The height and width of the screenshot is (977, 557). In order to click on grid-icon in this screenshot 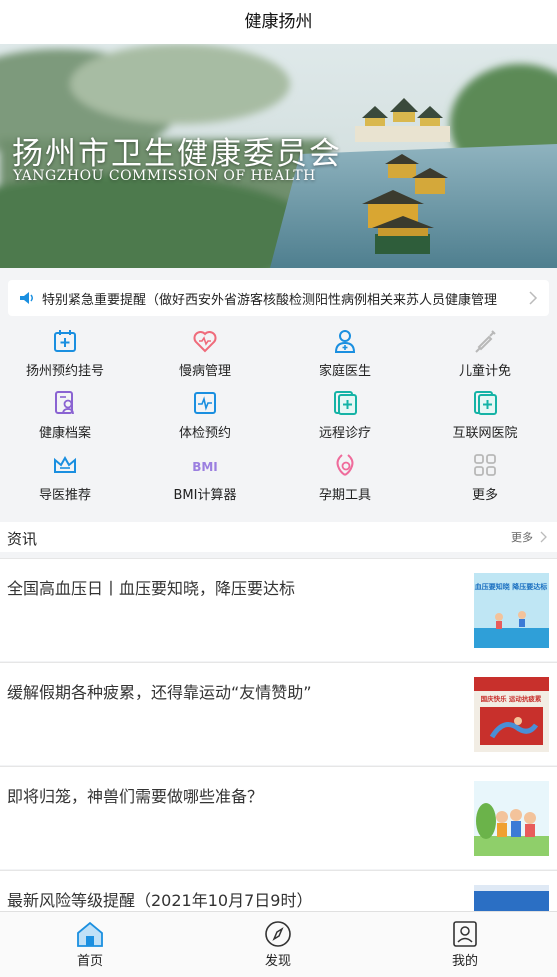, I will do `click(485, 465)`.